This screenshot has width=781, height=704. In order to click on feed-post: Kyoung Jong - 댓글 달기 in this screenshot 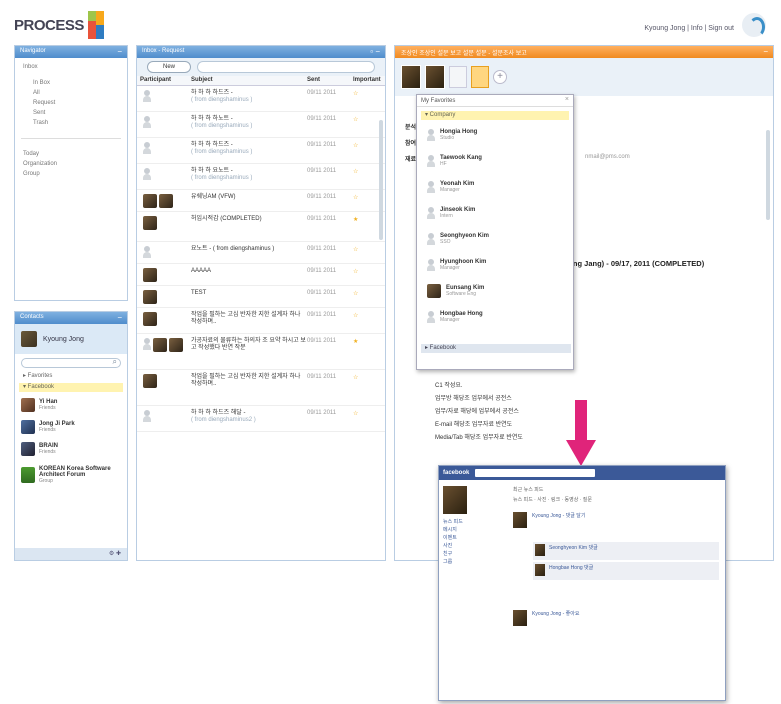, I will do `click(616, 526)`.